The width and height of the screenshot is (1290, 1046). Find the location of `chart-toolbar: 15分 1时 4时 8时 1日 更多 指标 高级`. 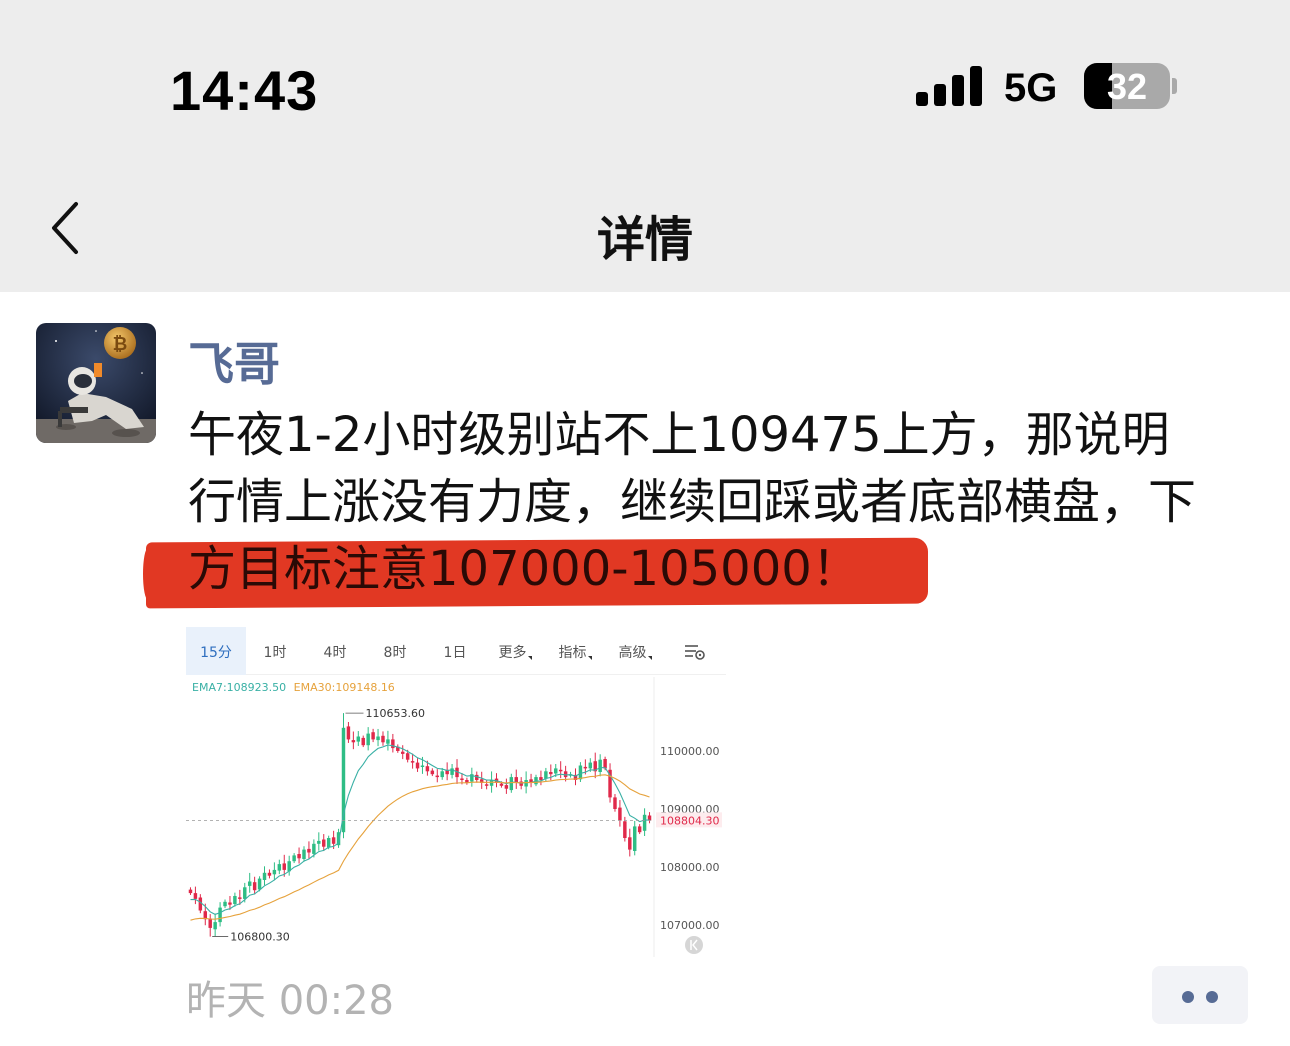

chart-toolbar: 15分 1时 4时 8时 1日 更多 指标 高级 is located at coordinates (456, 651).